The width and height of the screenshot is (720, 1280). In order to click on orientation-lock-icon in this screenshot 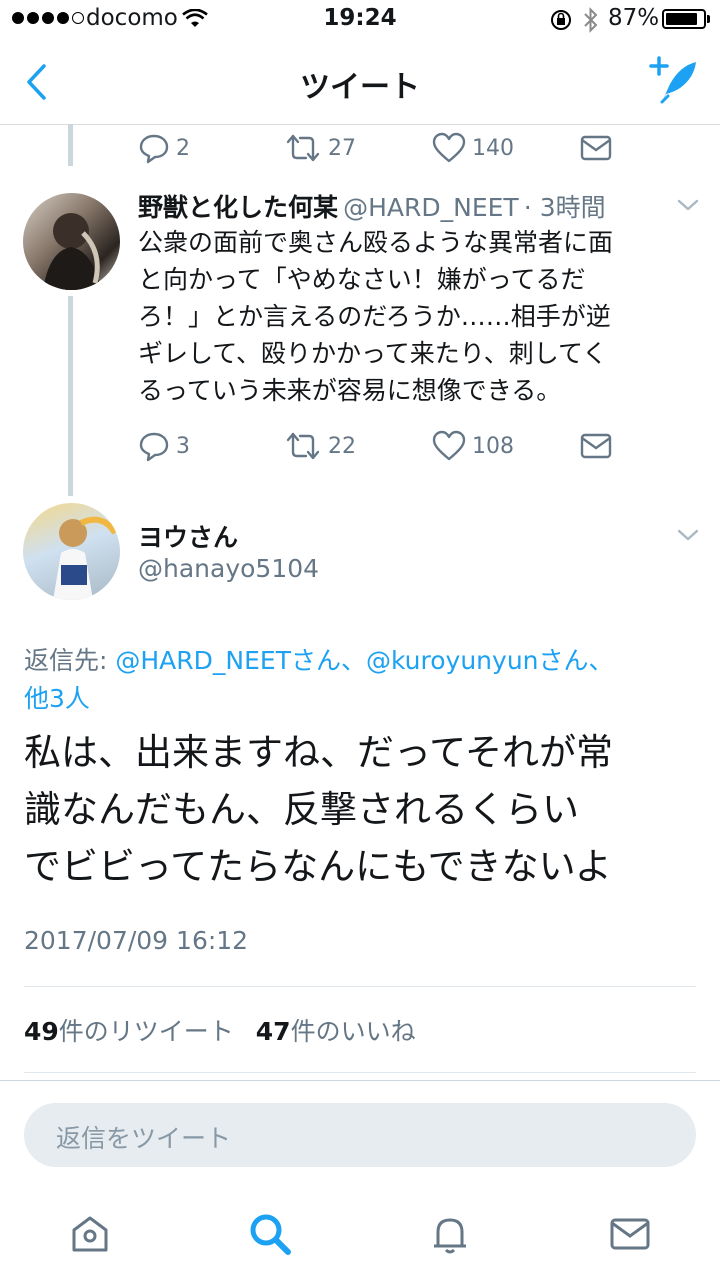, I will do `click(561, 20)`.